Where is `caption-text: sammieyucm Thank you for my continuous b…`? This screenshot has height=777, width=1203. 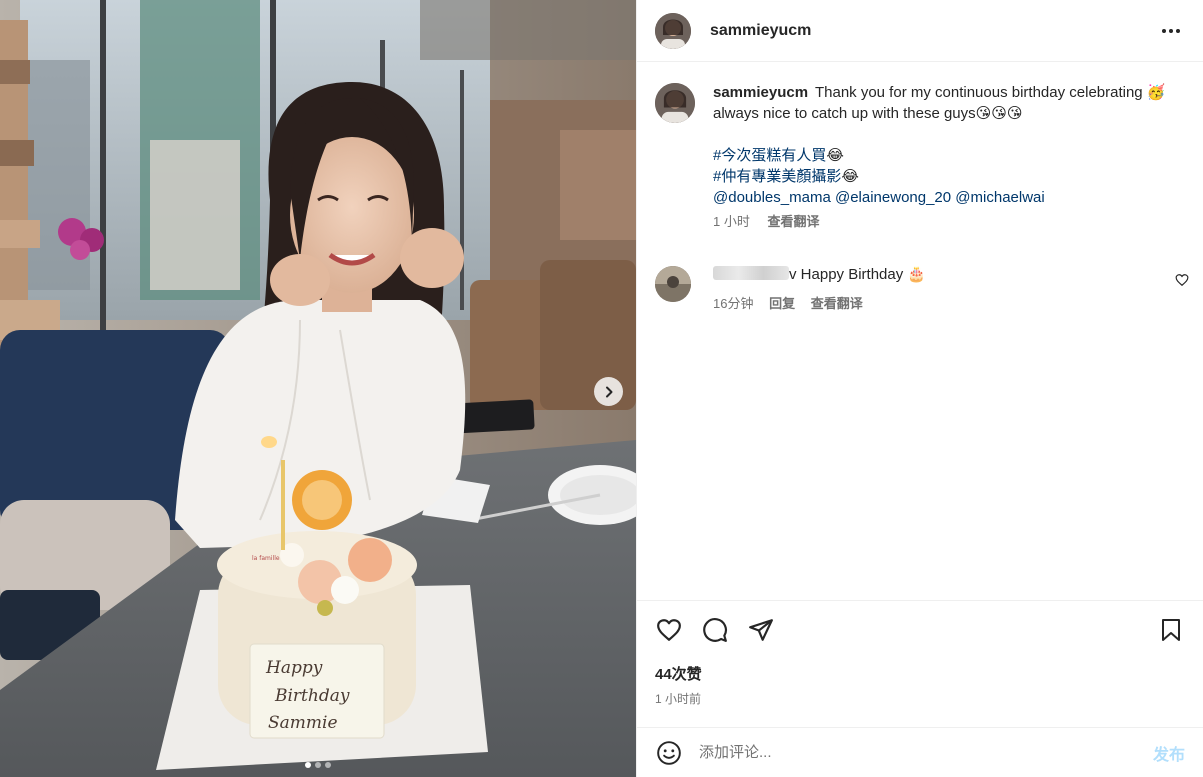 caption-text: sammieyucm Thank you for my continuous b… is located at coordinates (949, 103).